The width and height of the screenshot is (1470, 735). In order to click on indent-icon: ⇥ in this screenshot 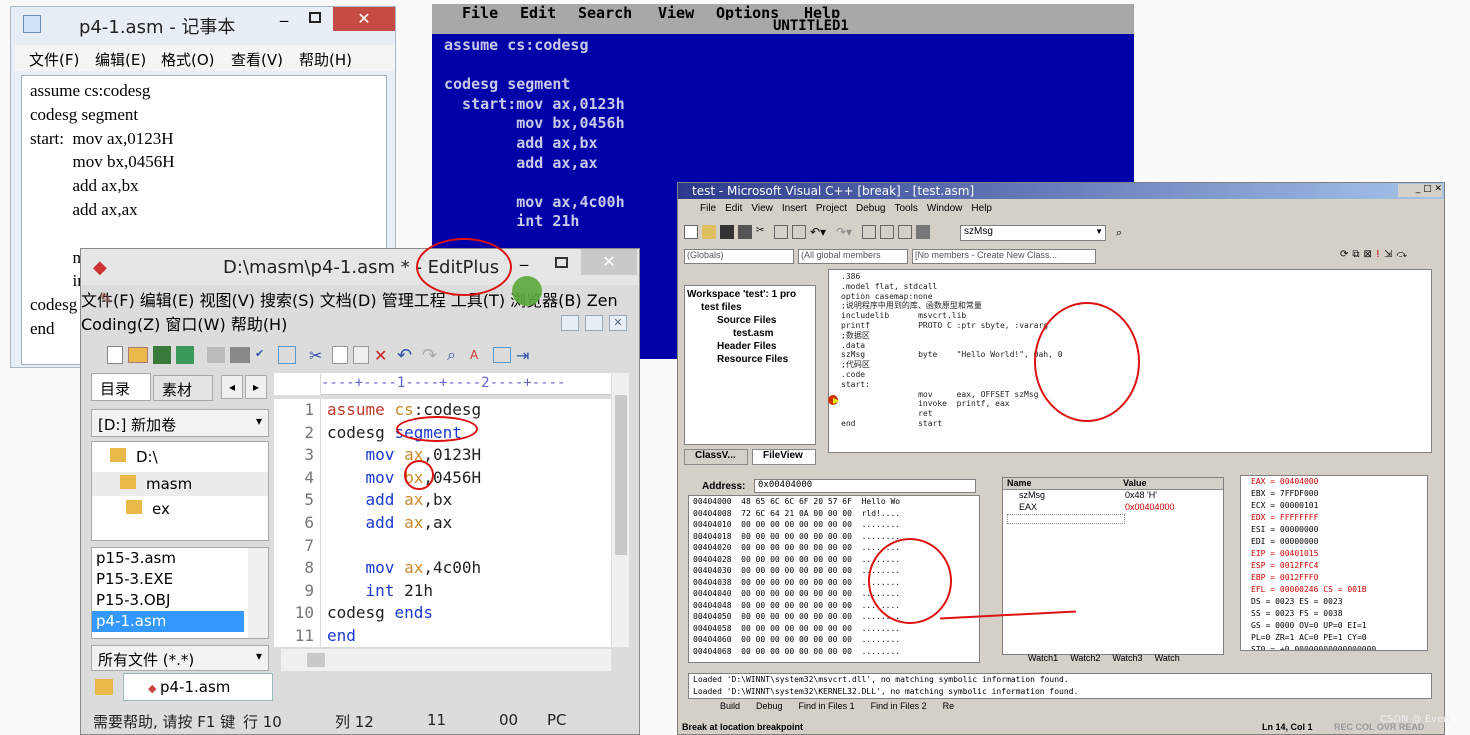, I will do `click(525, 355)`.